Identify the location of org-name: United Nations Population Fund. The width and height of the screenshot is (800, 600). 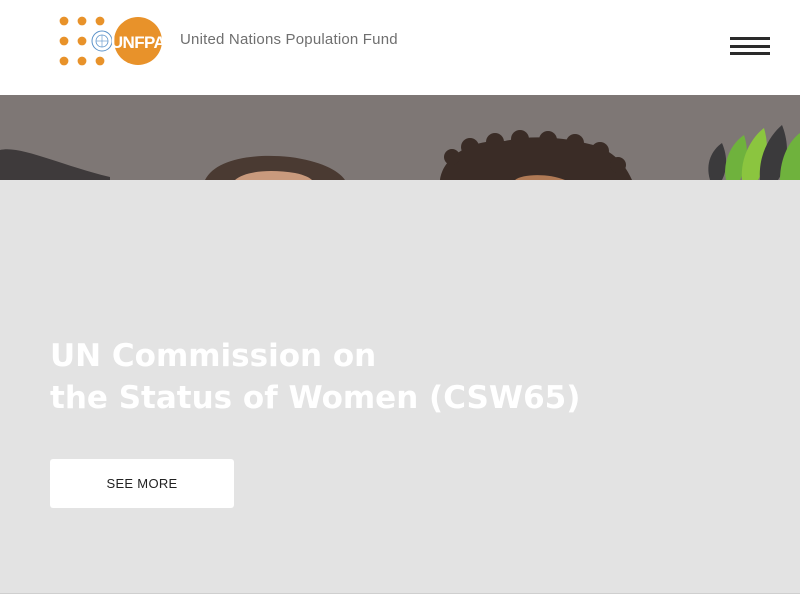
(289, 39).